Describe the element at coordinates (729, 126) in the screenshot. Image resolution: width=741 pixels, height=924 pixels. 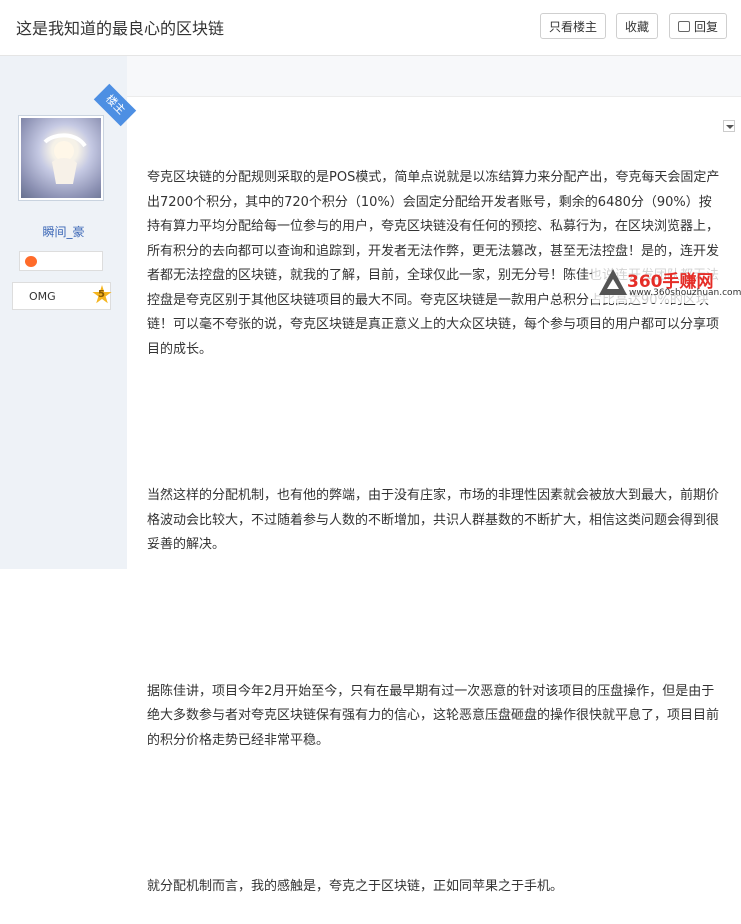
I see `post-options-dropdown` at that location.